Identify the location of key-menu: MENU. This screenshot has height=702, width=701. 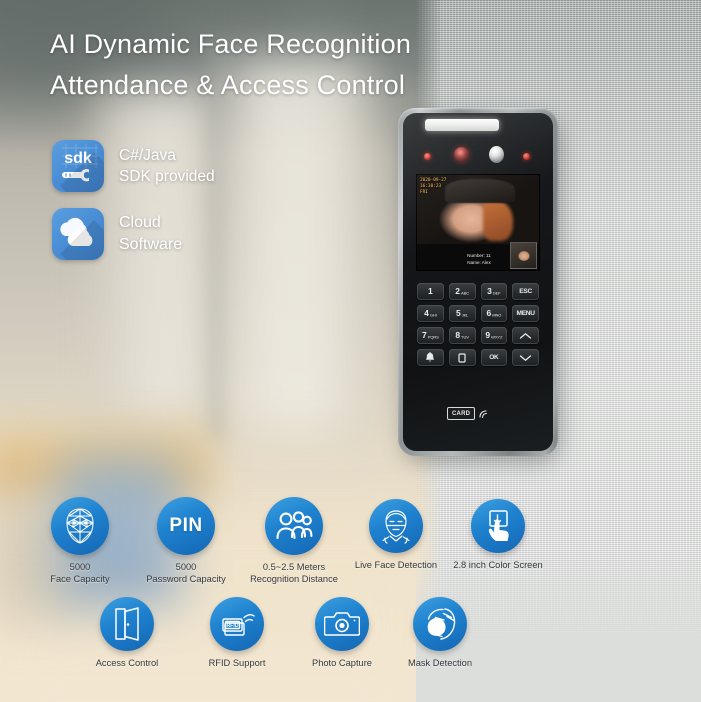
(525, 313).